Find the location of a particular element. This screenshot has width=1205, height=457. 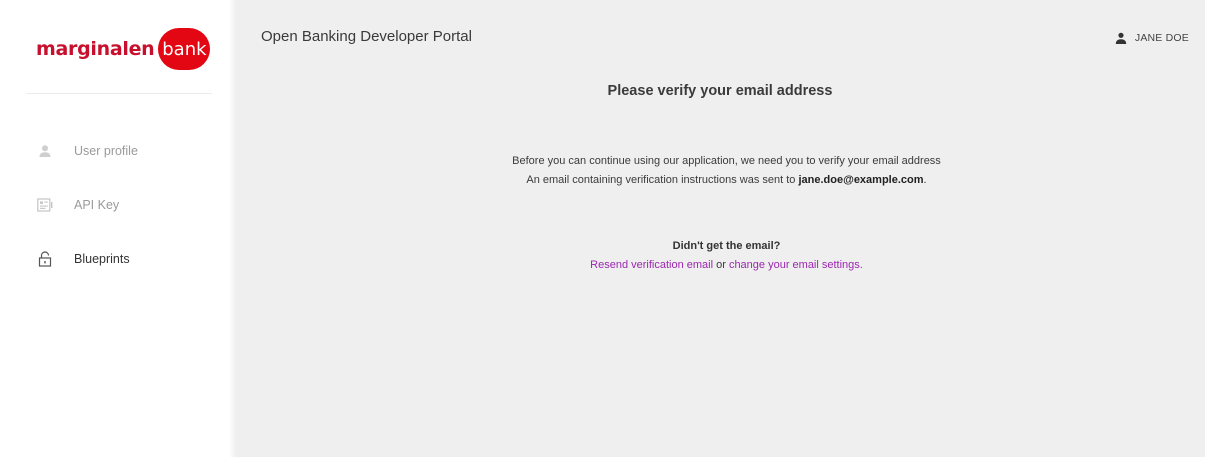

page-title: Open Banking Developer Portal is located at coordinates (366, 36).